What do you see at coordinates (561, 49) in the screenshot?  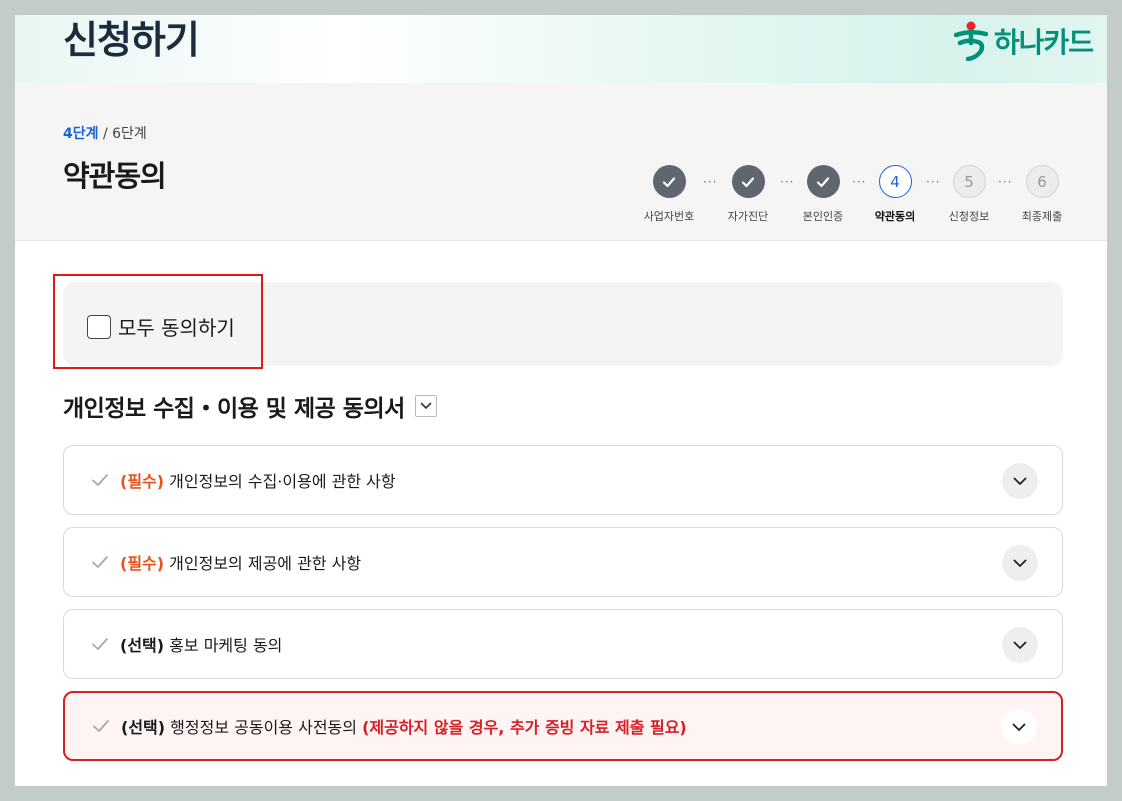 I see `page-header: 신청하기 하나카드` at bounding box center [561, 49].